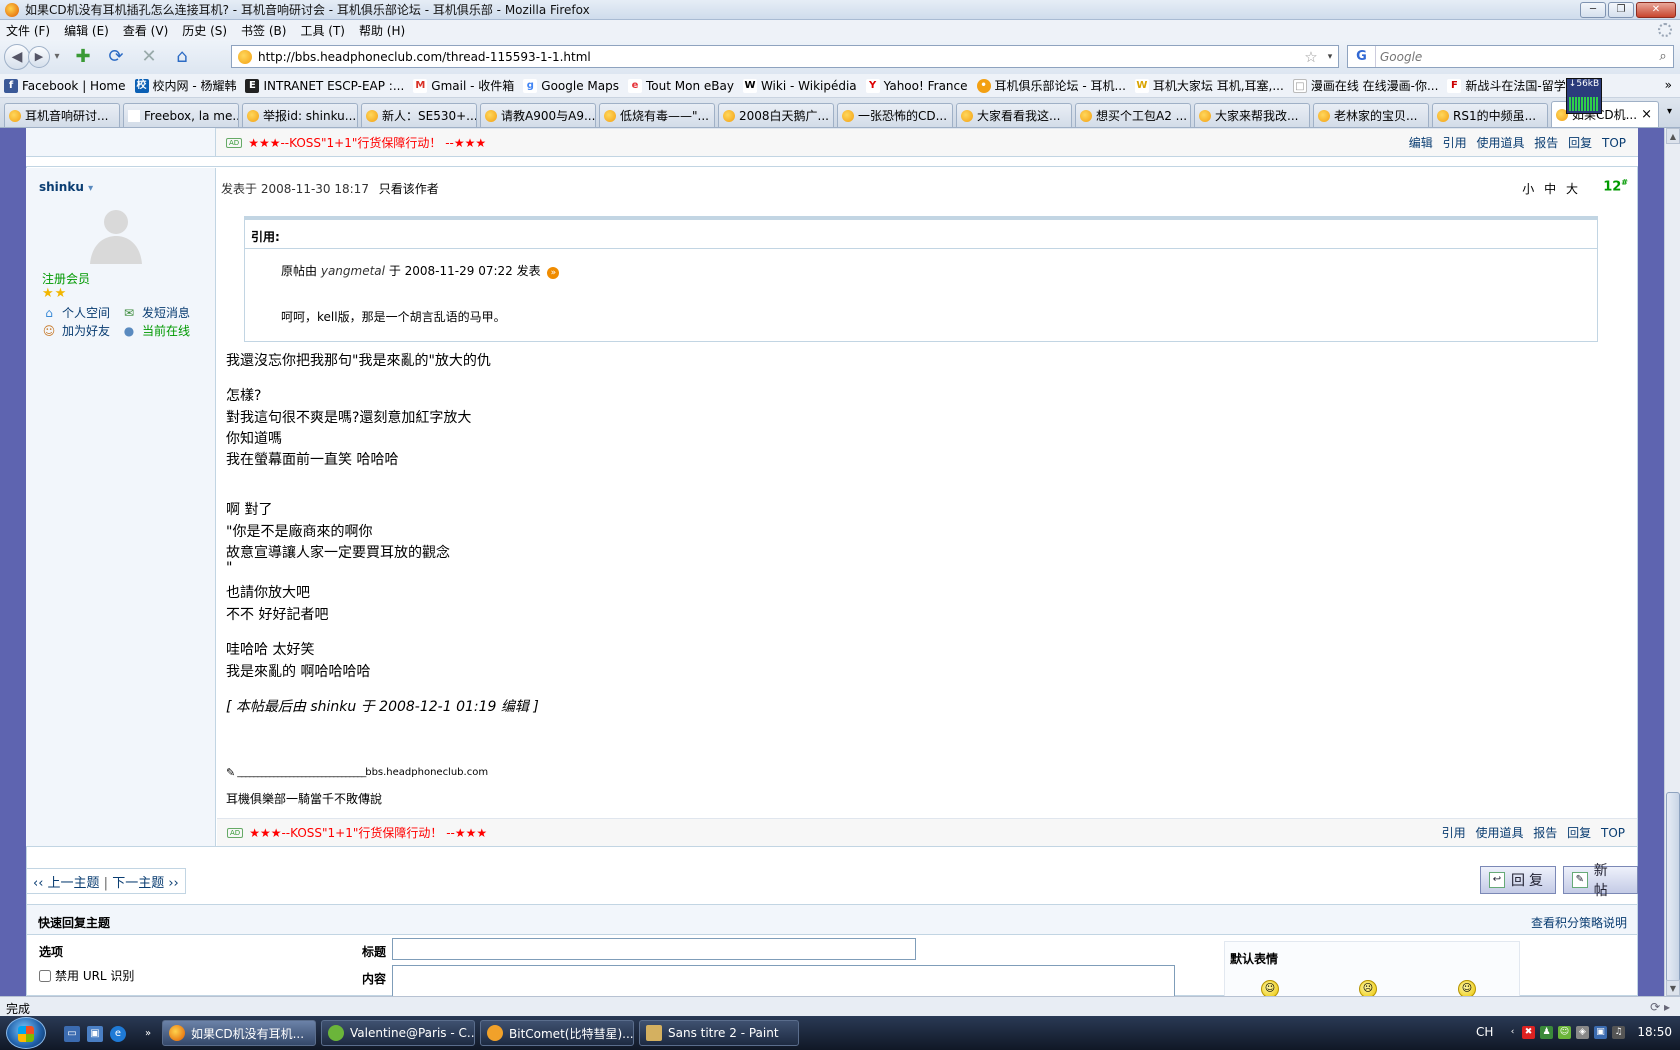 This screenshot has height=1050, width=1680. Describe the element at coordinates (1600, 1032) in the screenshot. I see `display-tray-icon: ▣` at that location.